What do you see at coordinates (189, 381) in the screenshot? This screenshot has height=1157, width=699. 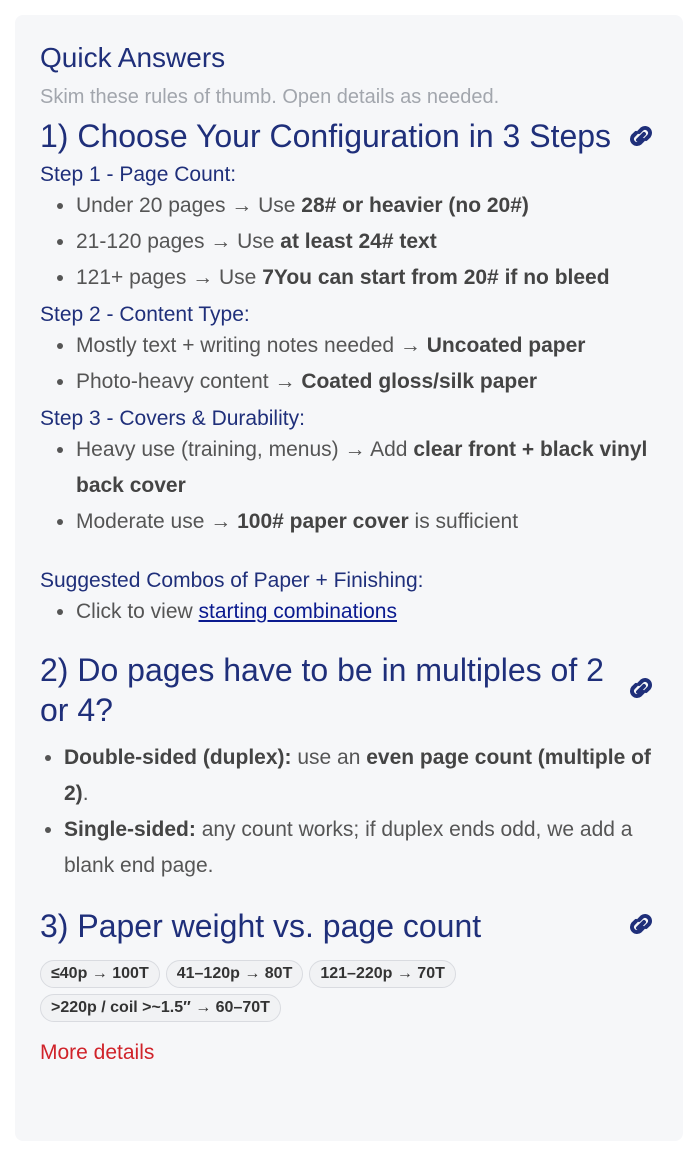 I see `item-text: Photo-heavy content →` at bounding box center [189, 381].